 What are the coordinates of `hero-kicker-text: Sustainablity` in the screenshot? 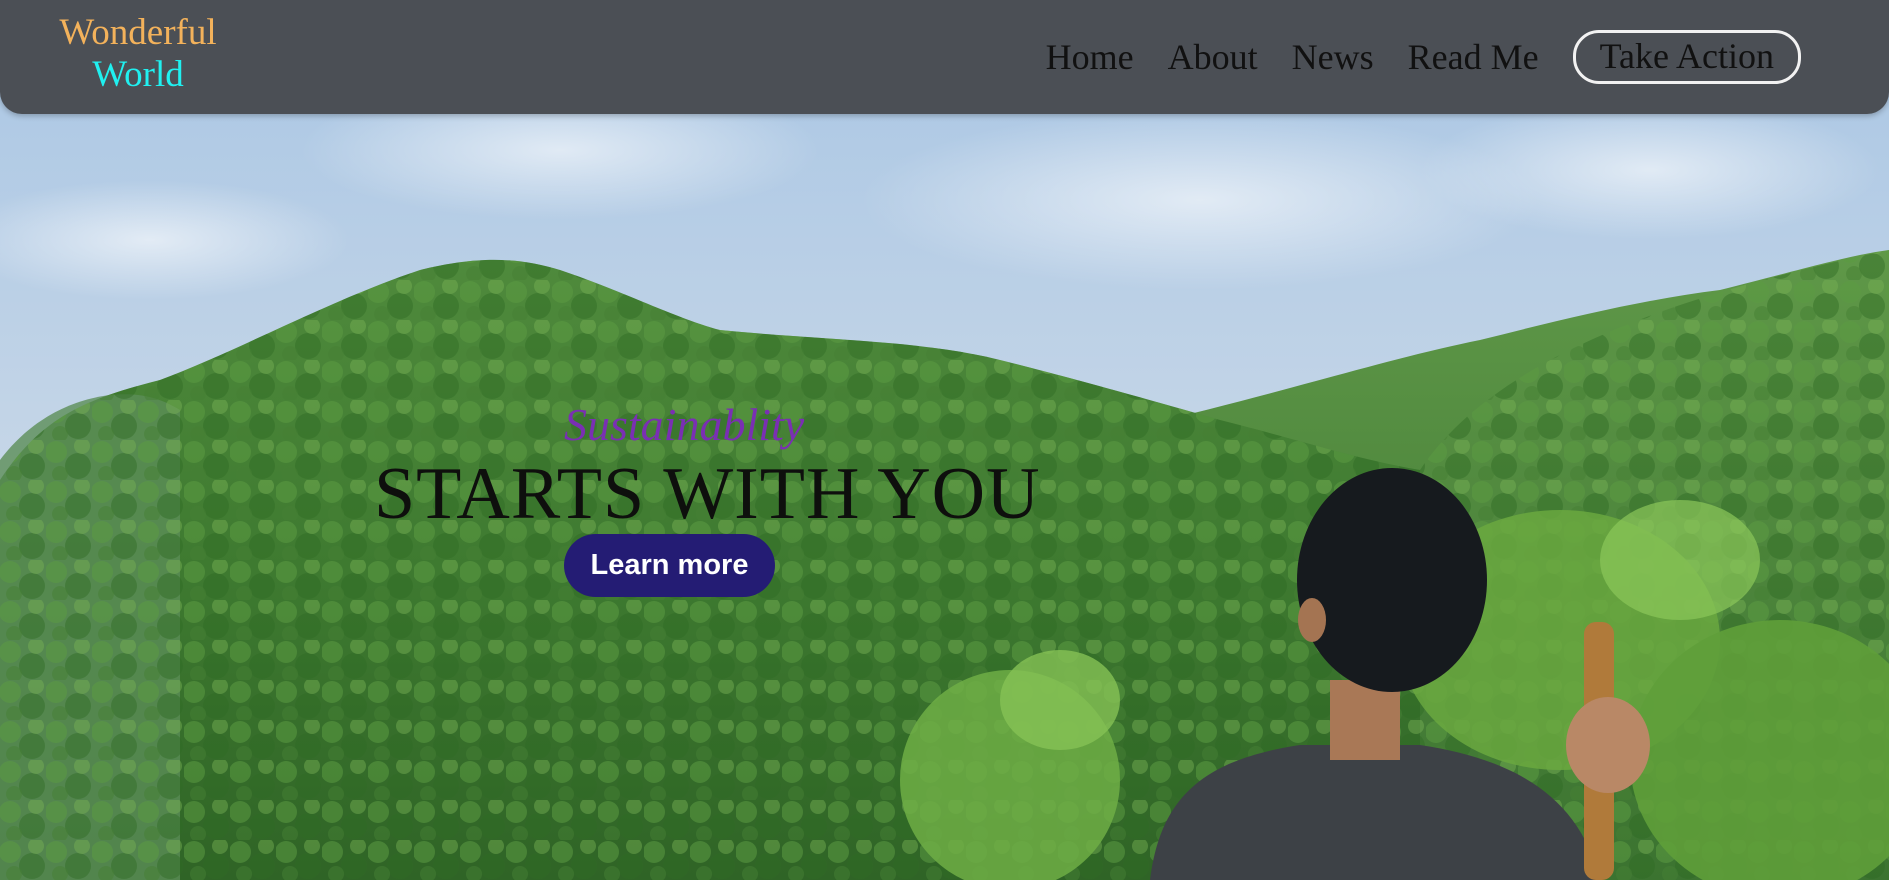 It's located at (684, 424).